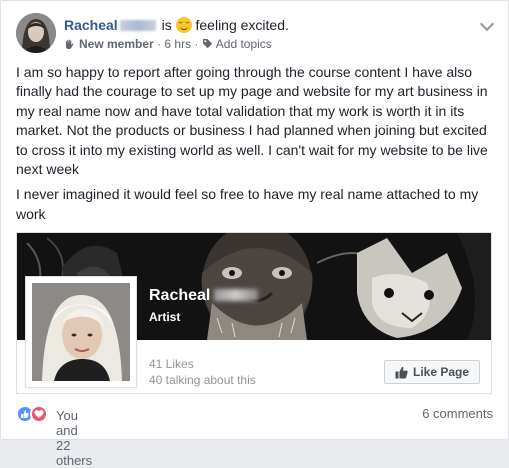 Image resolution: width=509 pixels, height=468 pixels. Describe the element at coordinates (254, 435) in the screenshot. I see `post-footer: You and 22 others 6 comments` at that location.